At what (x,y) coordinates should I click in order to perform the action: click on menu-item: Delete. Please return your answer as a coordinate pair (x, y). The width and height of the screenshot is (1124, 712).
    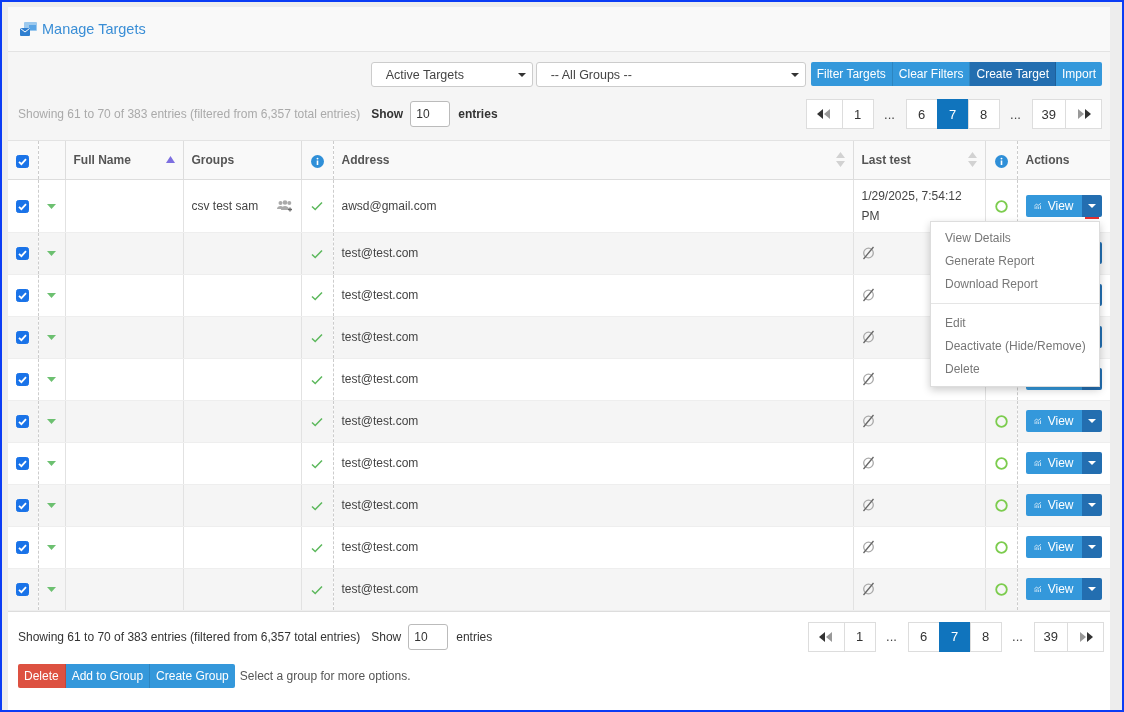
    Looking at the image, I should click on (1015, 369).